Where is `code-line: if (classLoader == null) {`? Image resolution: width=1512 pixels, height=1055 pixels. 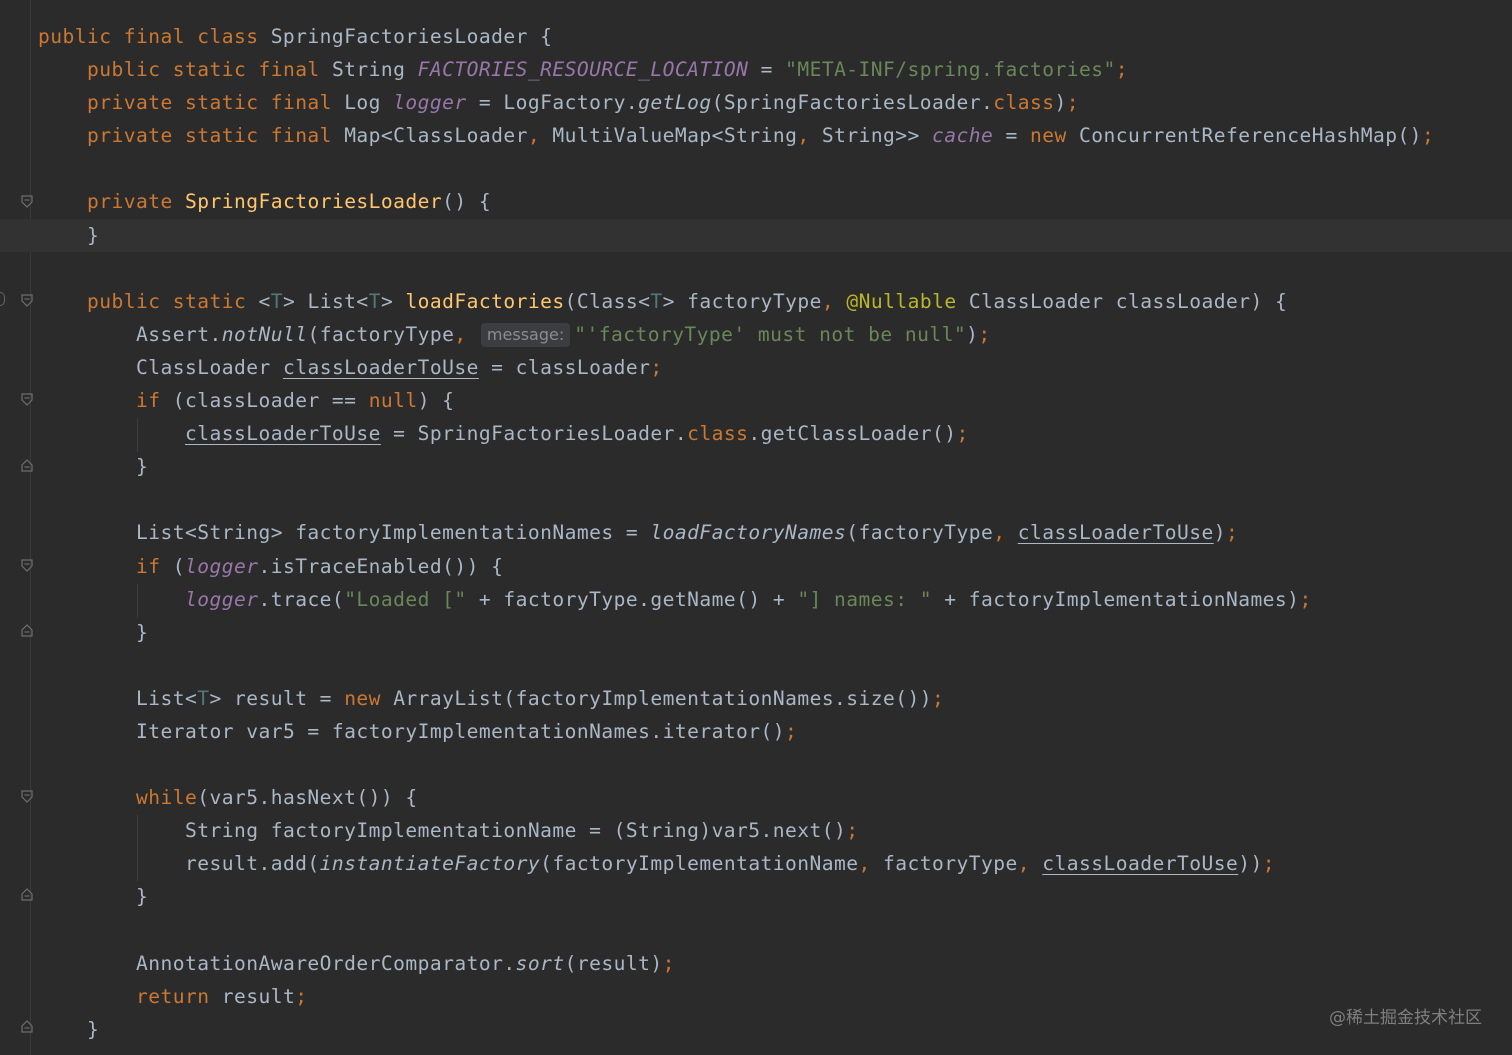 code-line: if (classLoader == null) { is located at coordinates (775, 400).